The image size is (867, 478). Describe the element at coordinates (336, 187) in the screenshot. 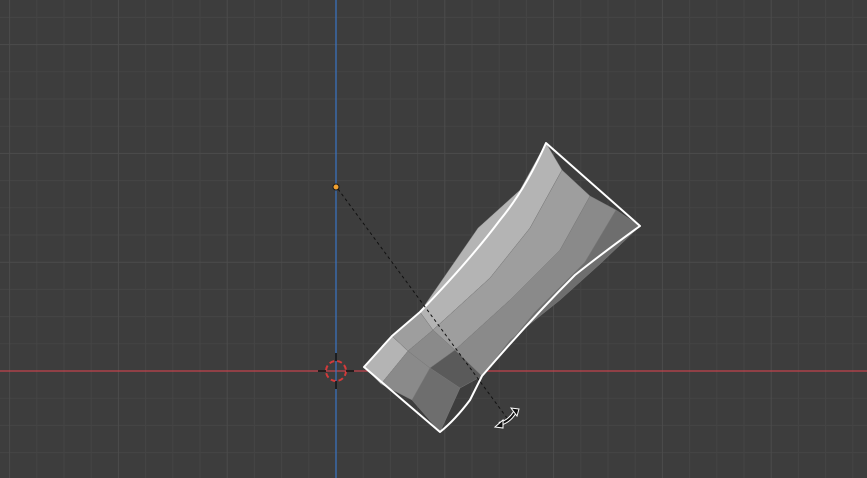

I see `object-origin-point` at that location.